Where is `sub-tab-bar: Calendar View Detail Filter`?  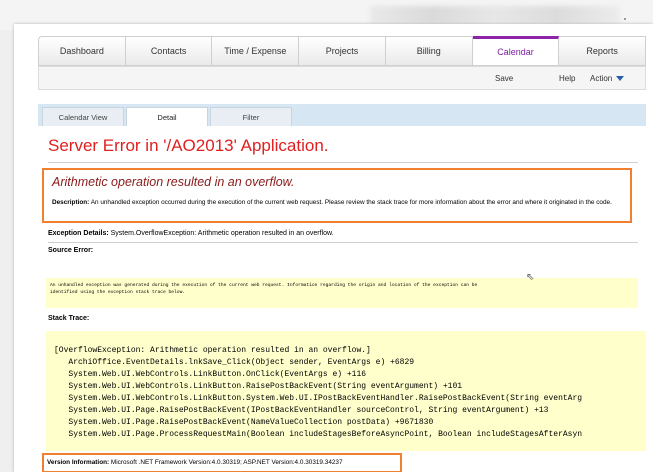
sub-tab-bar: Calendar View Detail Filter is located at coordinates (342, 115).